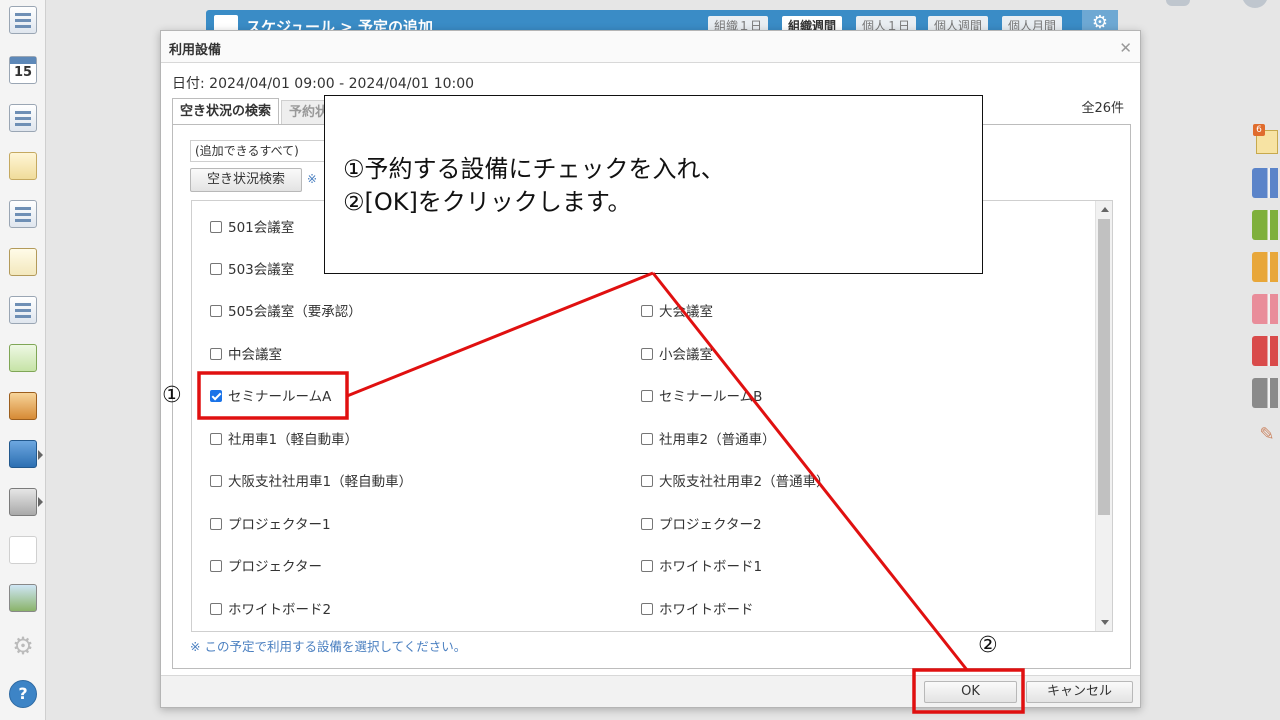  What do you see at coordinates (970, 692) in the screenshot?
I see `ok-button: OK` at bounding box center [970, 692].